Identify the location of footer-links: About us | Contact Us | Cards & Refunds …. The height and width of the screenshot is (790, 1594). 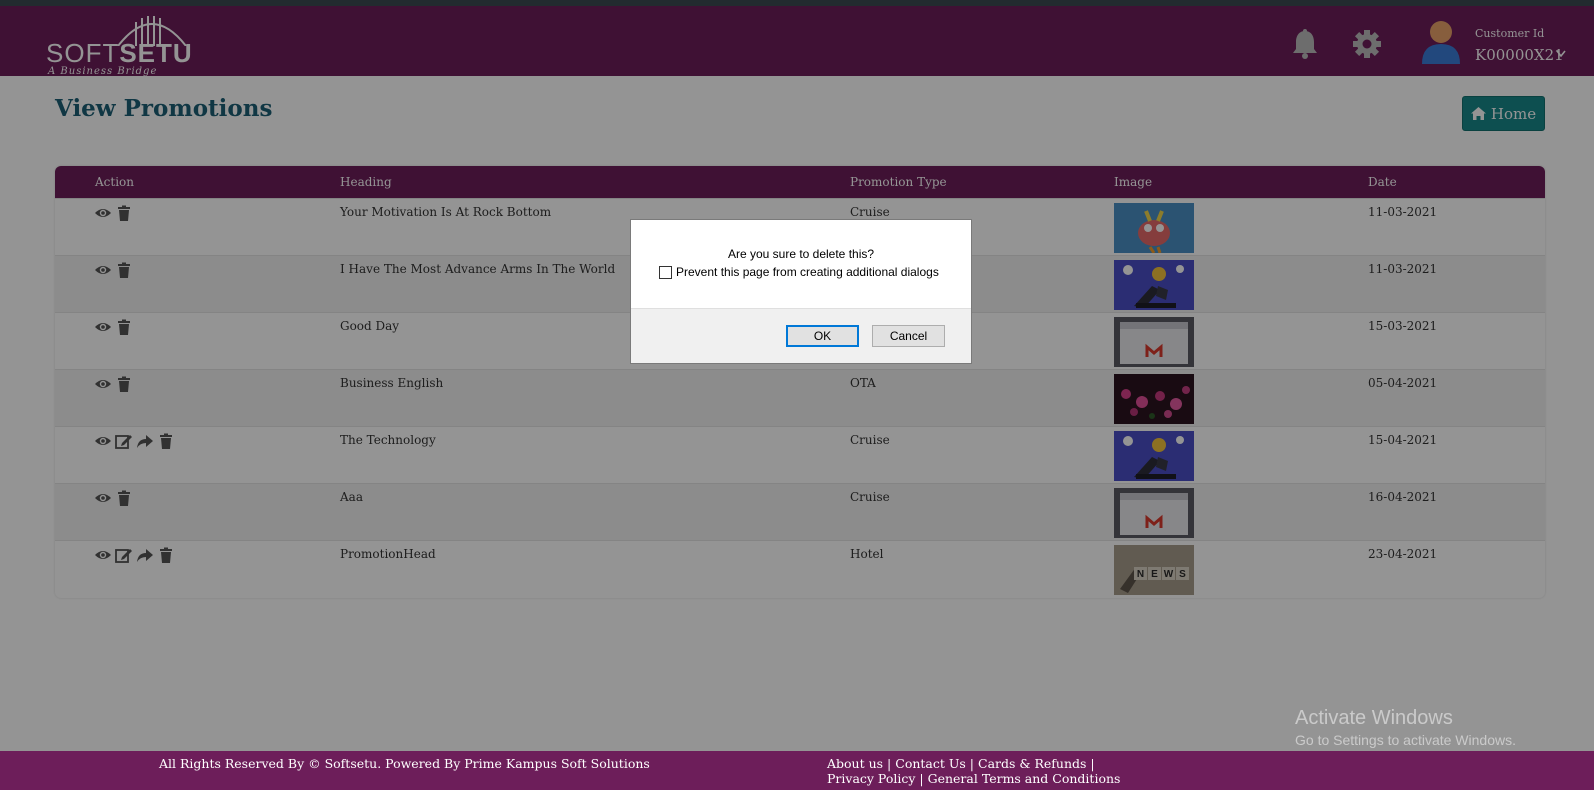
(974, 771).